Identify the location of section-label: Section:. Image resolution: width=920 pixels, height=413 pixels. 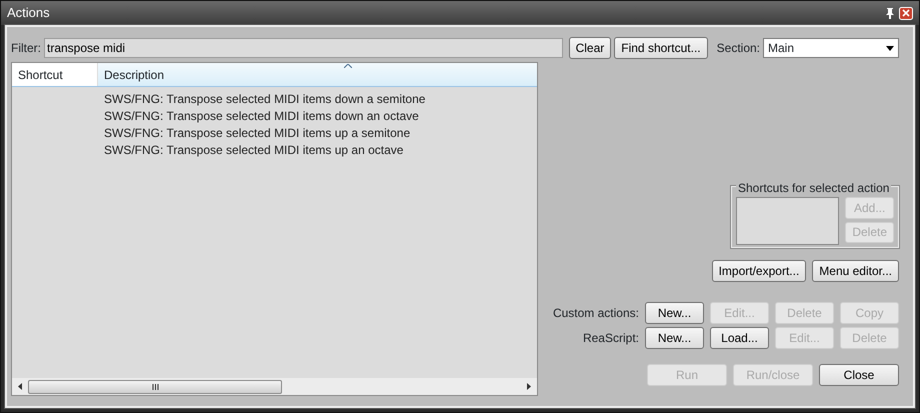
(738, 48).